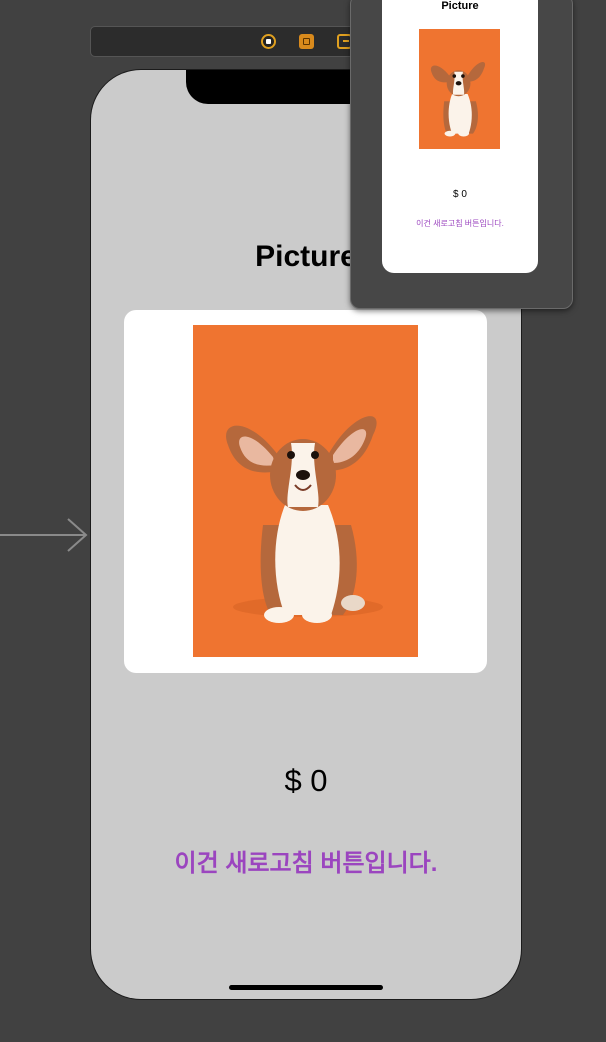 This screenshot has width=606, height=1042. I want to click on scene-dock, so click(240, 41).